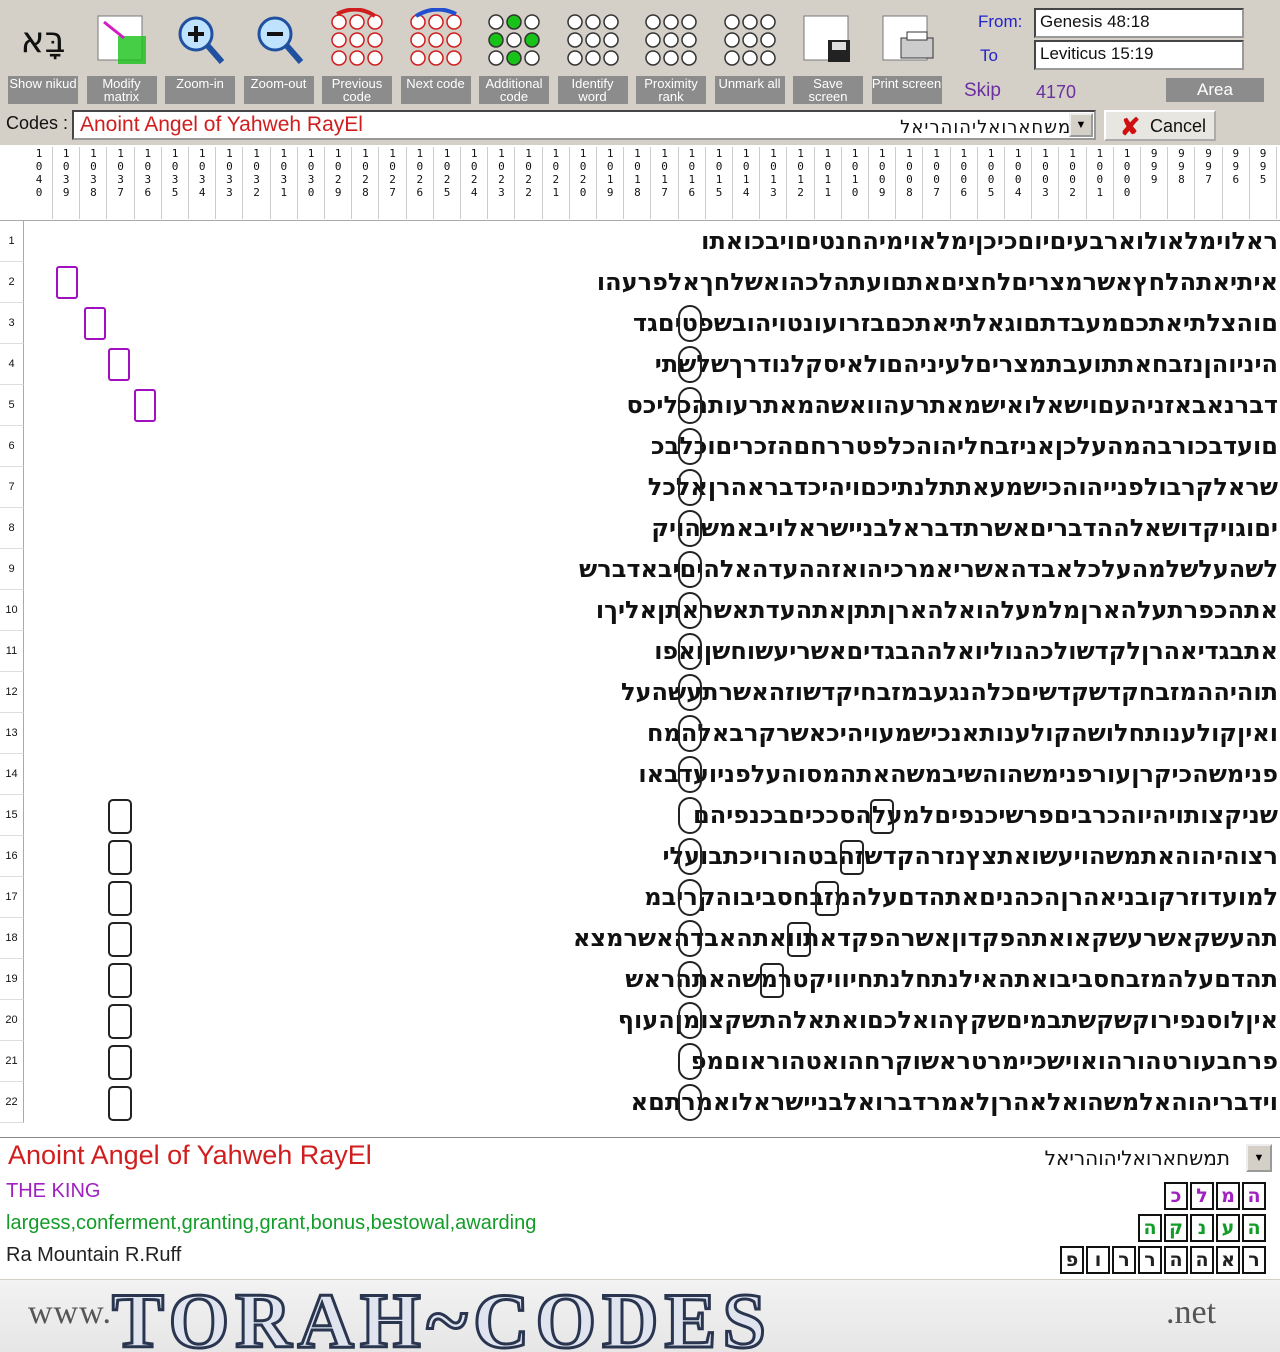  I want to click on letter-box: ו, so click(1098, 1260).